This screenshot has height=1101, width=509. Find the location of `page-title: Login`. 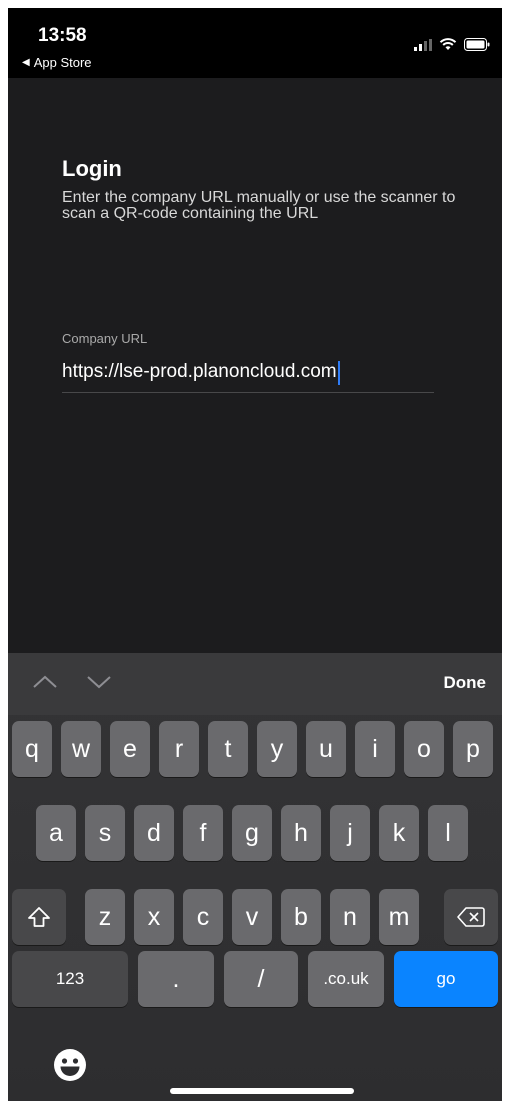

page-title: Login is located at coordinates (92, 168).